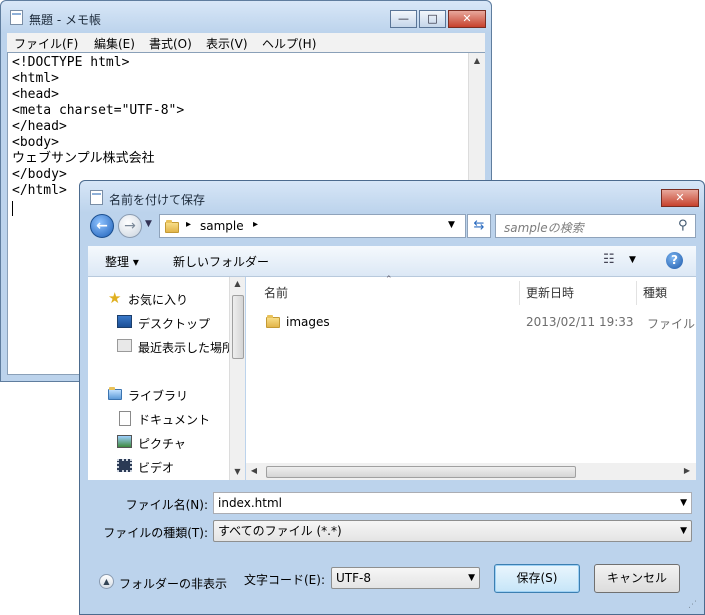 This screenshot has width=705, height=615. What do you see at coordinates (254, 470) in the screenshot?
I see `scroll-left-arrow-icon: ◀` at bounding box center [254, 470].